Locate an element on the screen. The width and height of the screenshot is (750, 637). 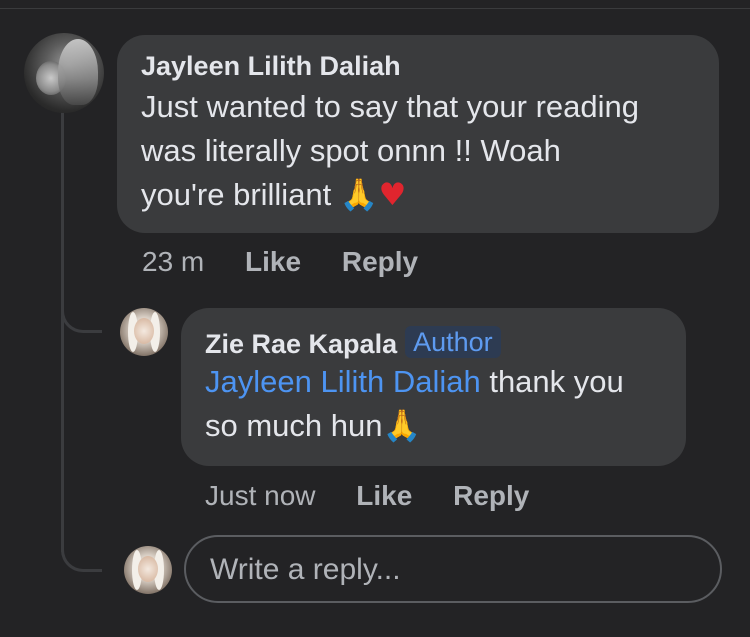
reply-composer is located at coordinates (453, 569).